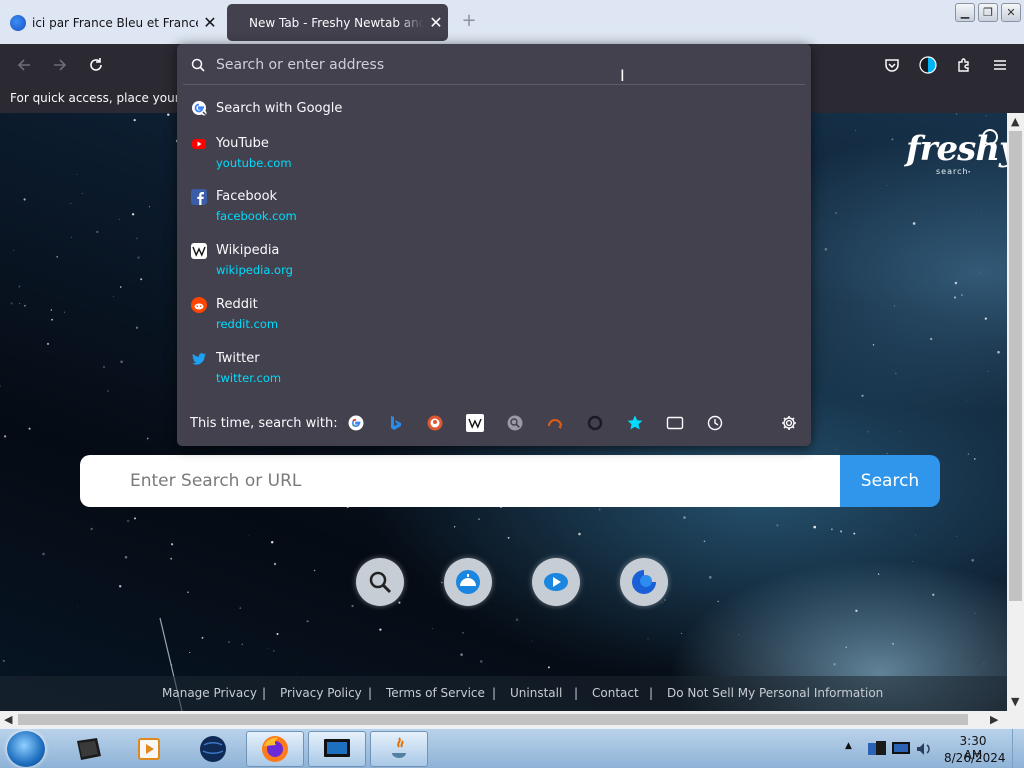 Image resolution: width=1024 pixels, height=768 pixels. I want to click on result-wikipedia: Wikipedia wikipedia.org, so click(494, 261).